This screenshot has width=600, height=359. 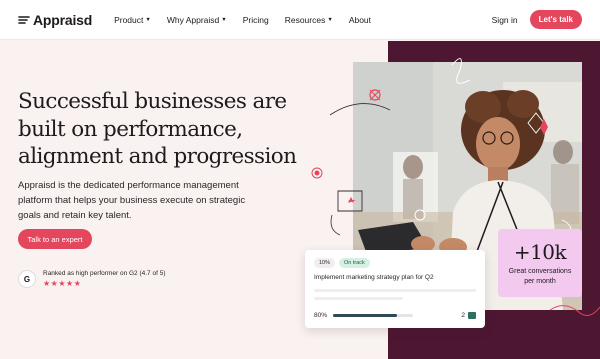 I want to click on nav-actions: Sign in Let's talk, so click(x=537, y=19).